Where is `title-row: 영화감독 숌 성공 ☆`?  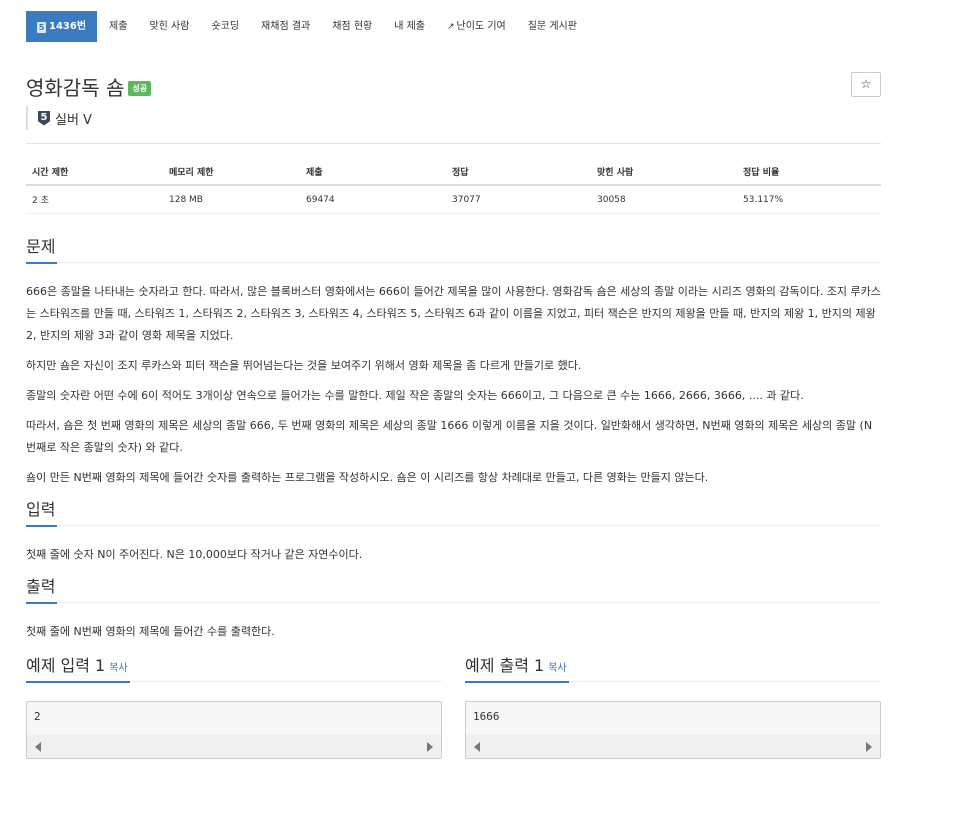
title-row: 영화감독 숌 성공 ☆ is located at coordinates (453, 86).